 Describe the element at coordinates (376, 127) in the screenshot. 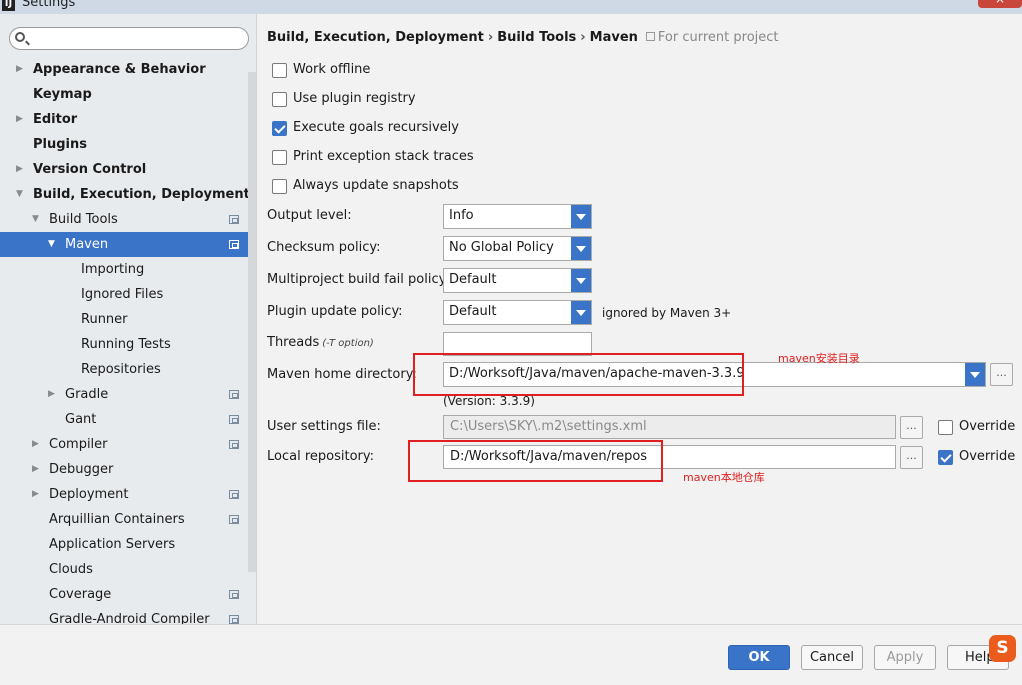

I see `execute-goals-recursively-label: Execute goals recursively` at that location.